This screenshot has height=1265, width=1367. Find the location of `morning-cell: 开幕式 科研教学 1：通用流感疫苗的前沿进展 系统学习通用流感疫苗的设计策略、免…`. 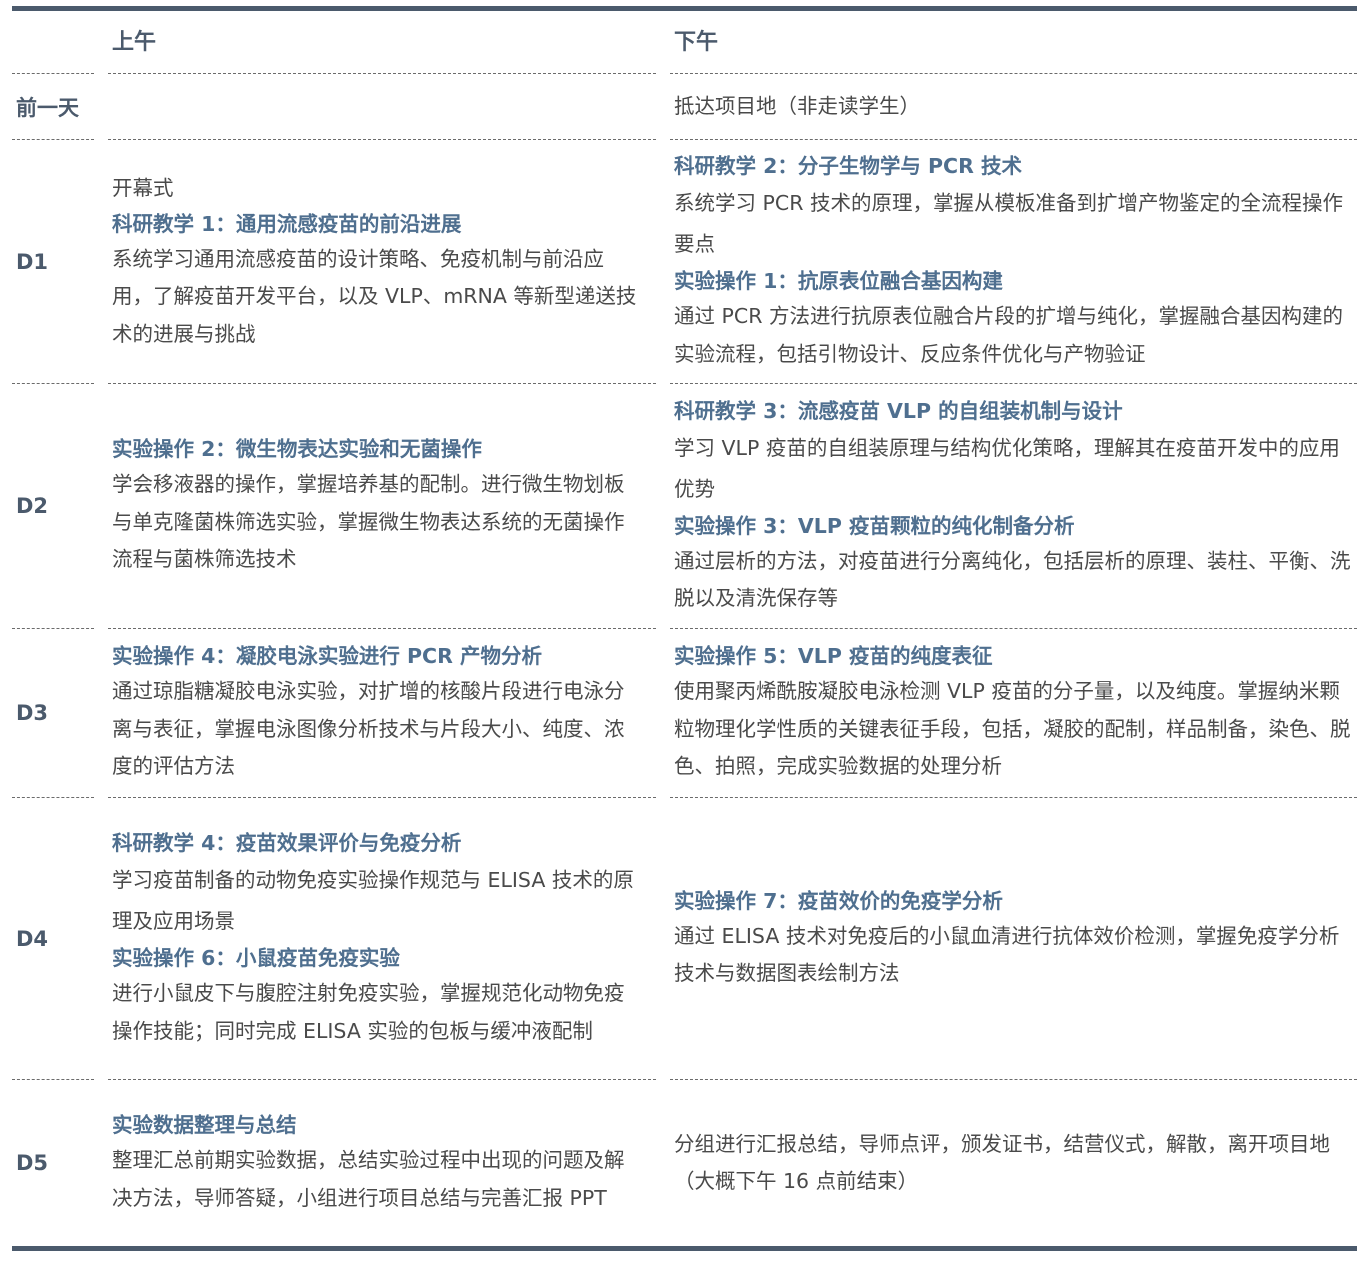

morning-cell: 开幕式 科研教学 1：通用流感疫苗的前沿进展 系统学习通用流感疫苗的设计策略、免… is located at coordinates (377, 261).